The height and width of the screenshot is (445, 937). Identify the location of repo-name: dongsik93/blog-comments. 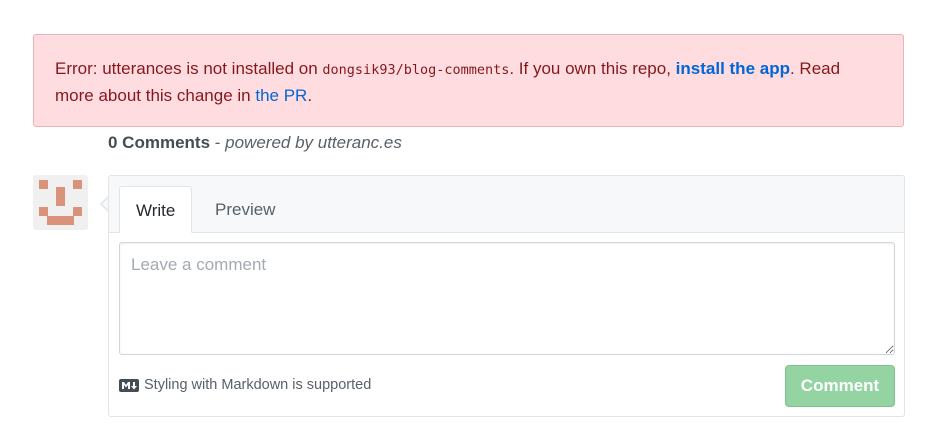
(416, 70).